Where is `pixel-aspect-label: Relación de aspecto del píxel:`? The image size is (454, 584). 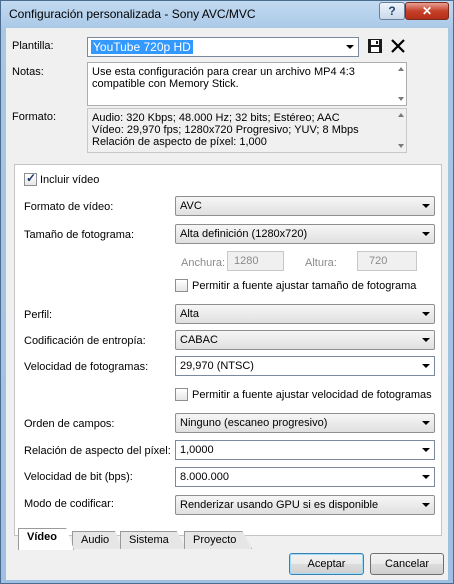 pixel-aspect-label: Relación de aspecto del píxel: is located at coordinates (97, 451).